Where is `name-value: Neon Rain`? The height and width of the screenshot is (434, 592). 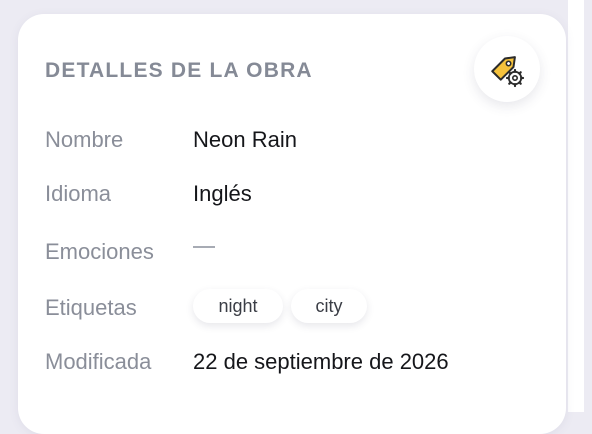
name-value: Neon Rain is located at coordinates (245, 139).